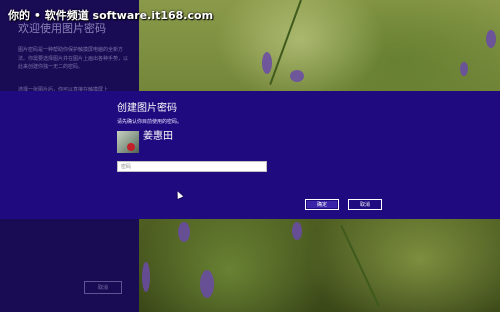 This screenshot has width=500, height=312. Describe the element at coordinates (147, 108) in the screenshot. I see `dialog-title: 创建图片密码` at that location.